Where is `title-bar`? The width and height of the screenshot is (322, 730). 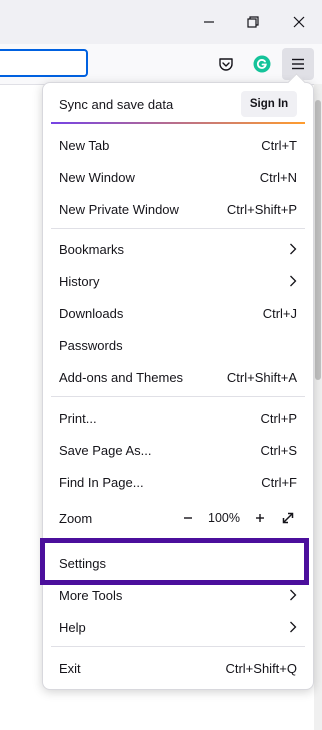 title-bar is located at coordinates (161, 22).